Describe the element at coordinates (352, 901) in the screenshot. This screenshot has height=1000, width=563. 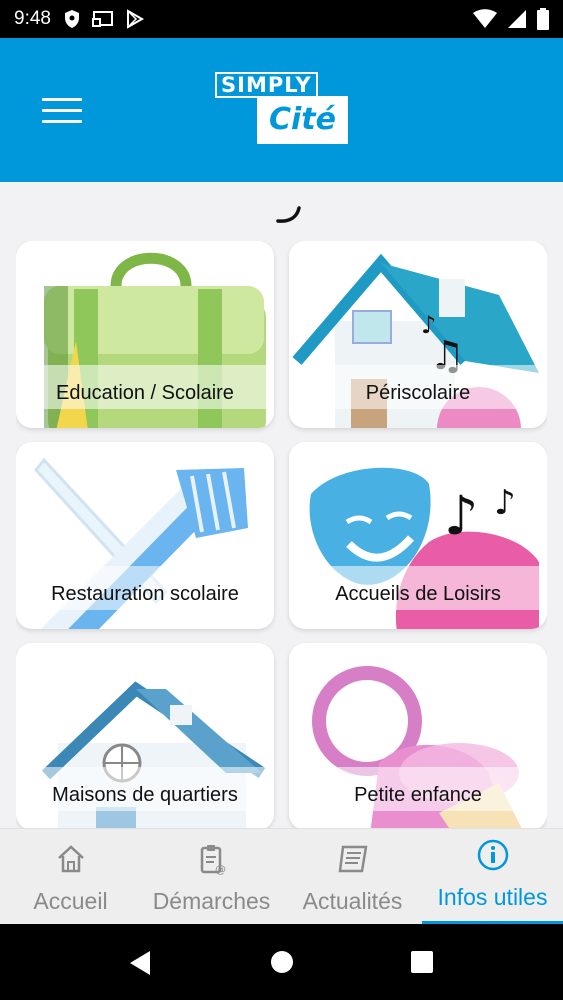
I see `nav-label: Actualités` at that location.